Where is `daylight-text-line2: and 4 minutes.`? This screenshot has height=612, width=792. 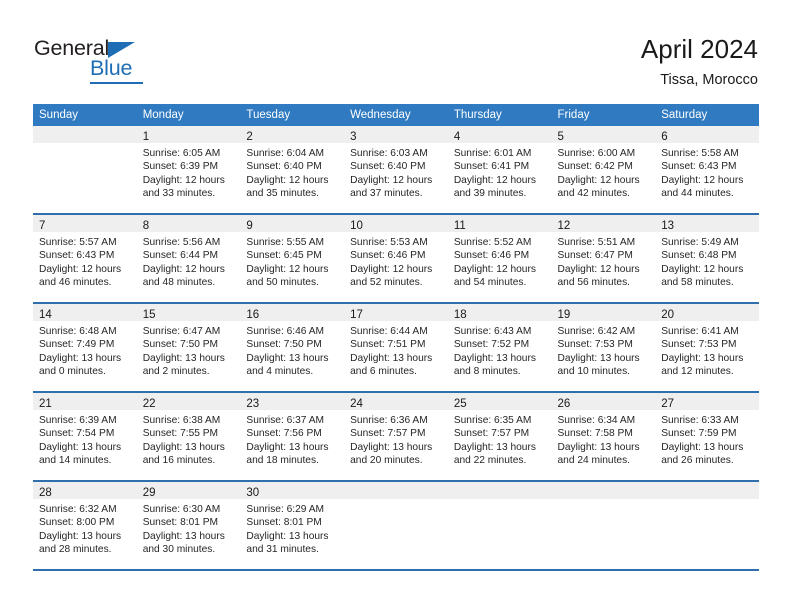 daylight-text-line2: and 4 minutes. is located at coordinates (280, 372).